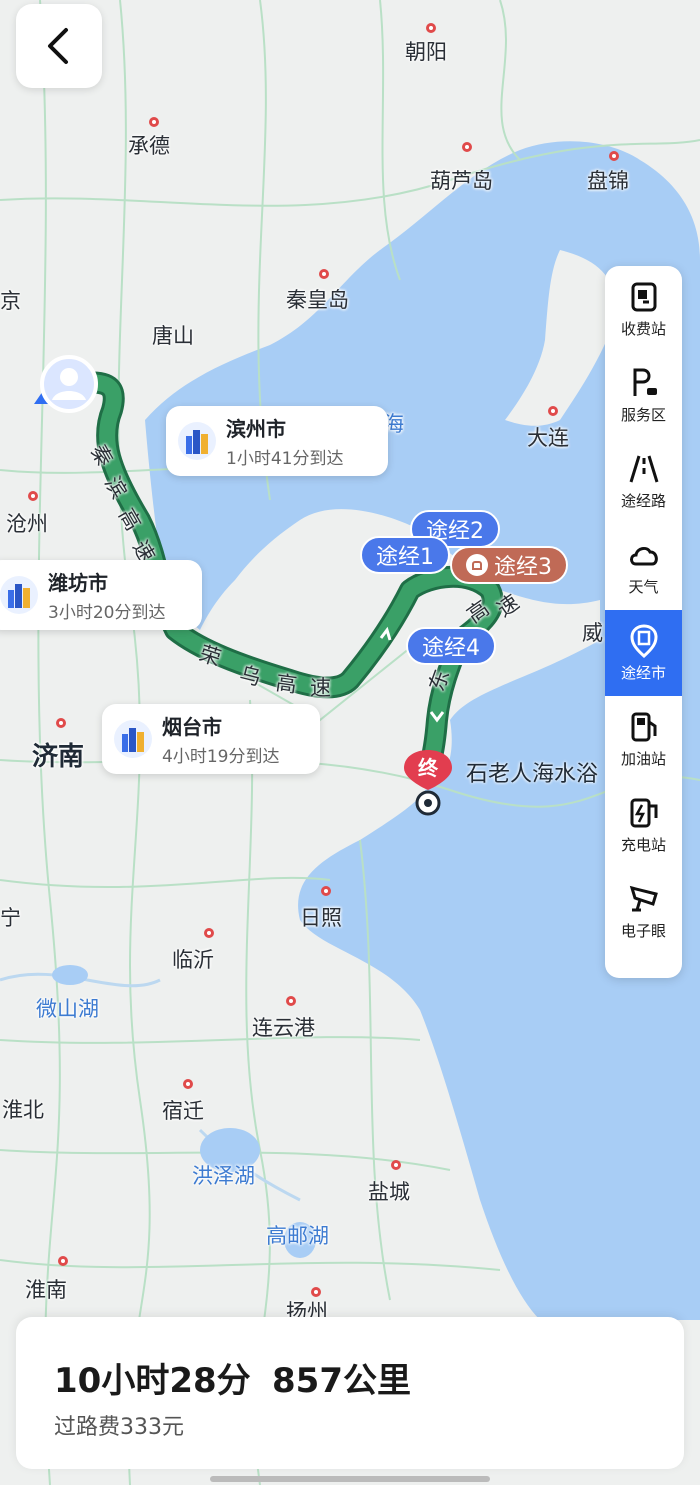 The image size is (700, 1485). I want to click on toolbar-label: 途经路, so click(643, 500).